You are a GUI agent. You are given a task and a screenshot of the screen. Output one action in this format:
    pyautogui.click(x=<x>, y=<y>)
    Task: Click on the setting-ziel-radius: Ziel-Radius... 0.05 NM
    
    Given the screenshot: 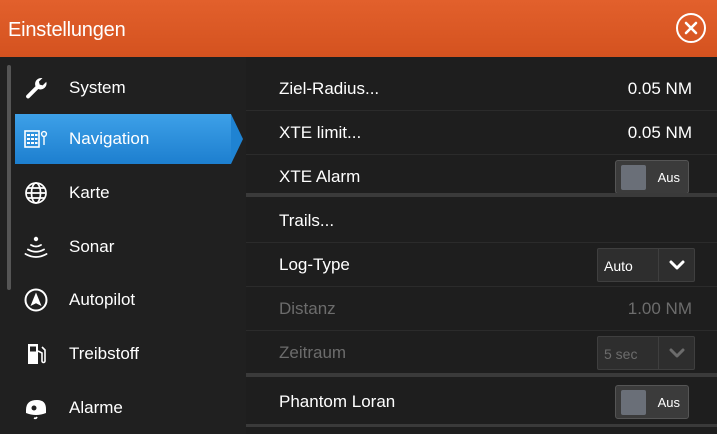 What is the action you would take?
    pyautogui.click(x=481, y=89)
    